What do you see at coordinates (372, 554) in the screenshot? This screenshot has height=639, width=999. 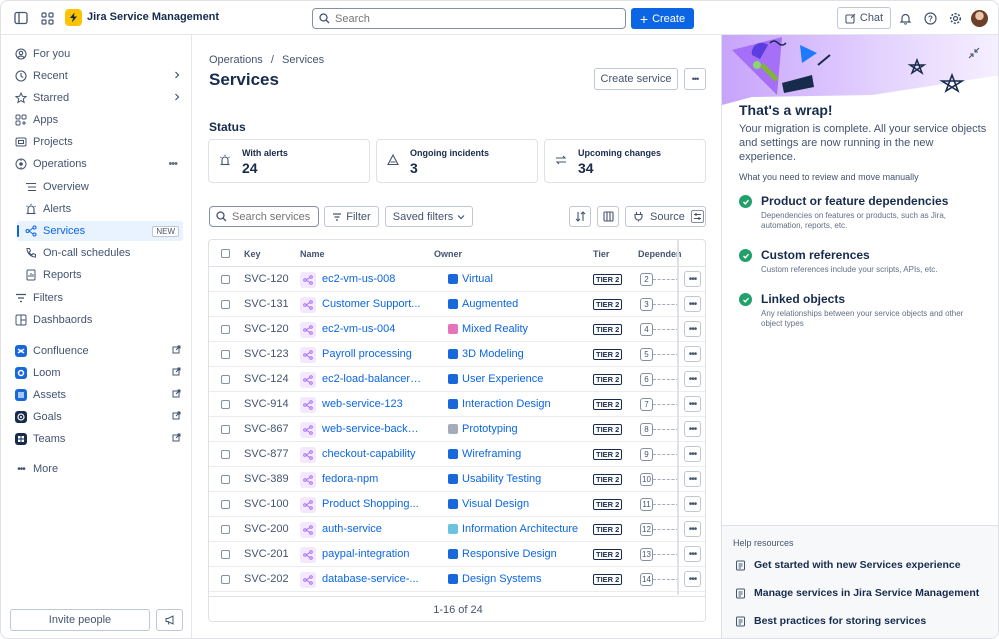 I see `service-name-link: paypal-integration` at bounding box center [372, 554].